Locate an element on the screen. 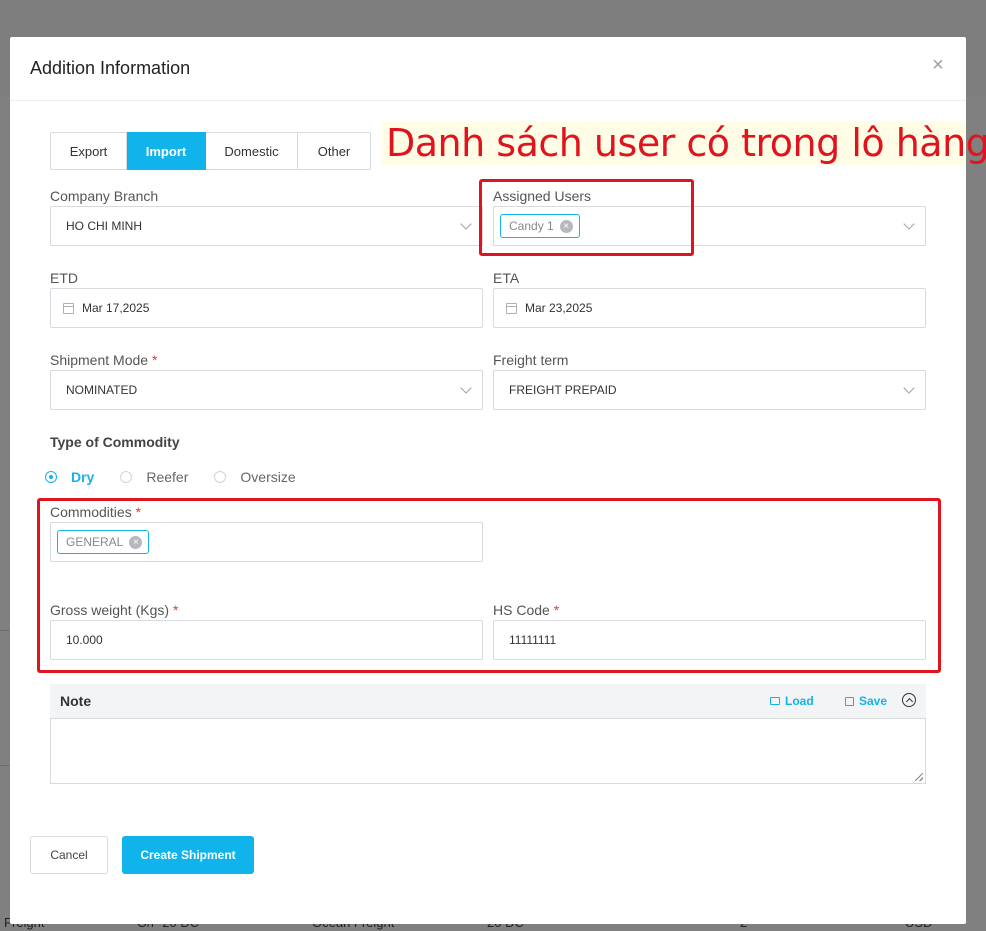 This screenshot has width=986, height=931. user-tag: Candy 1 × is located at coordinates (540, 226).